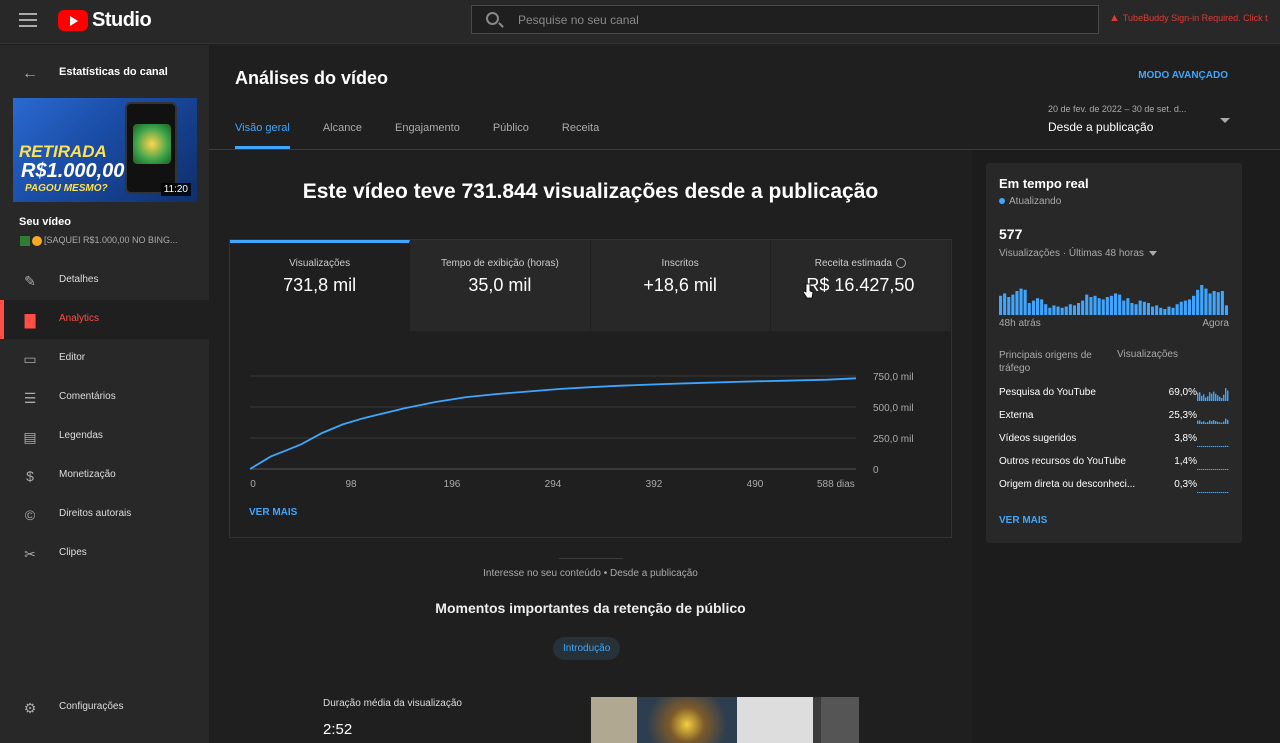 The width and height of the screenshot is (1280, 743). I want to click on tab-revenue: Receita, so click(580, 135).